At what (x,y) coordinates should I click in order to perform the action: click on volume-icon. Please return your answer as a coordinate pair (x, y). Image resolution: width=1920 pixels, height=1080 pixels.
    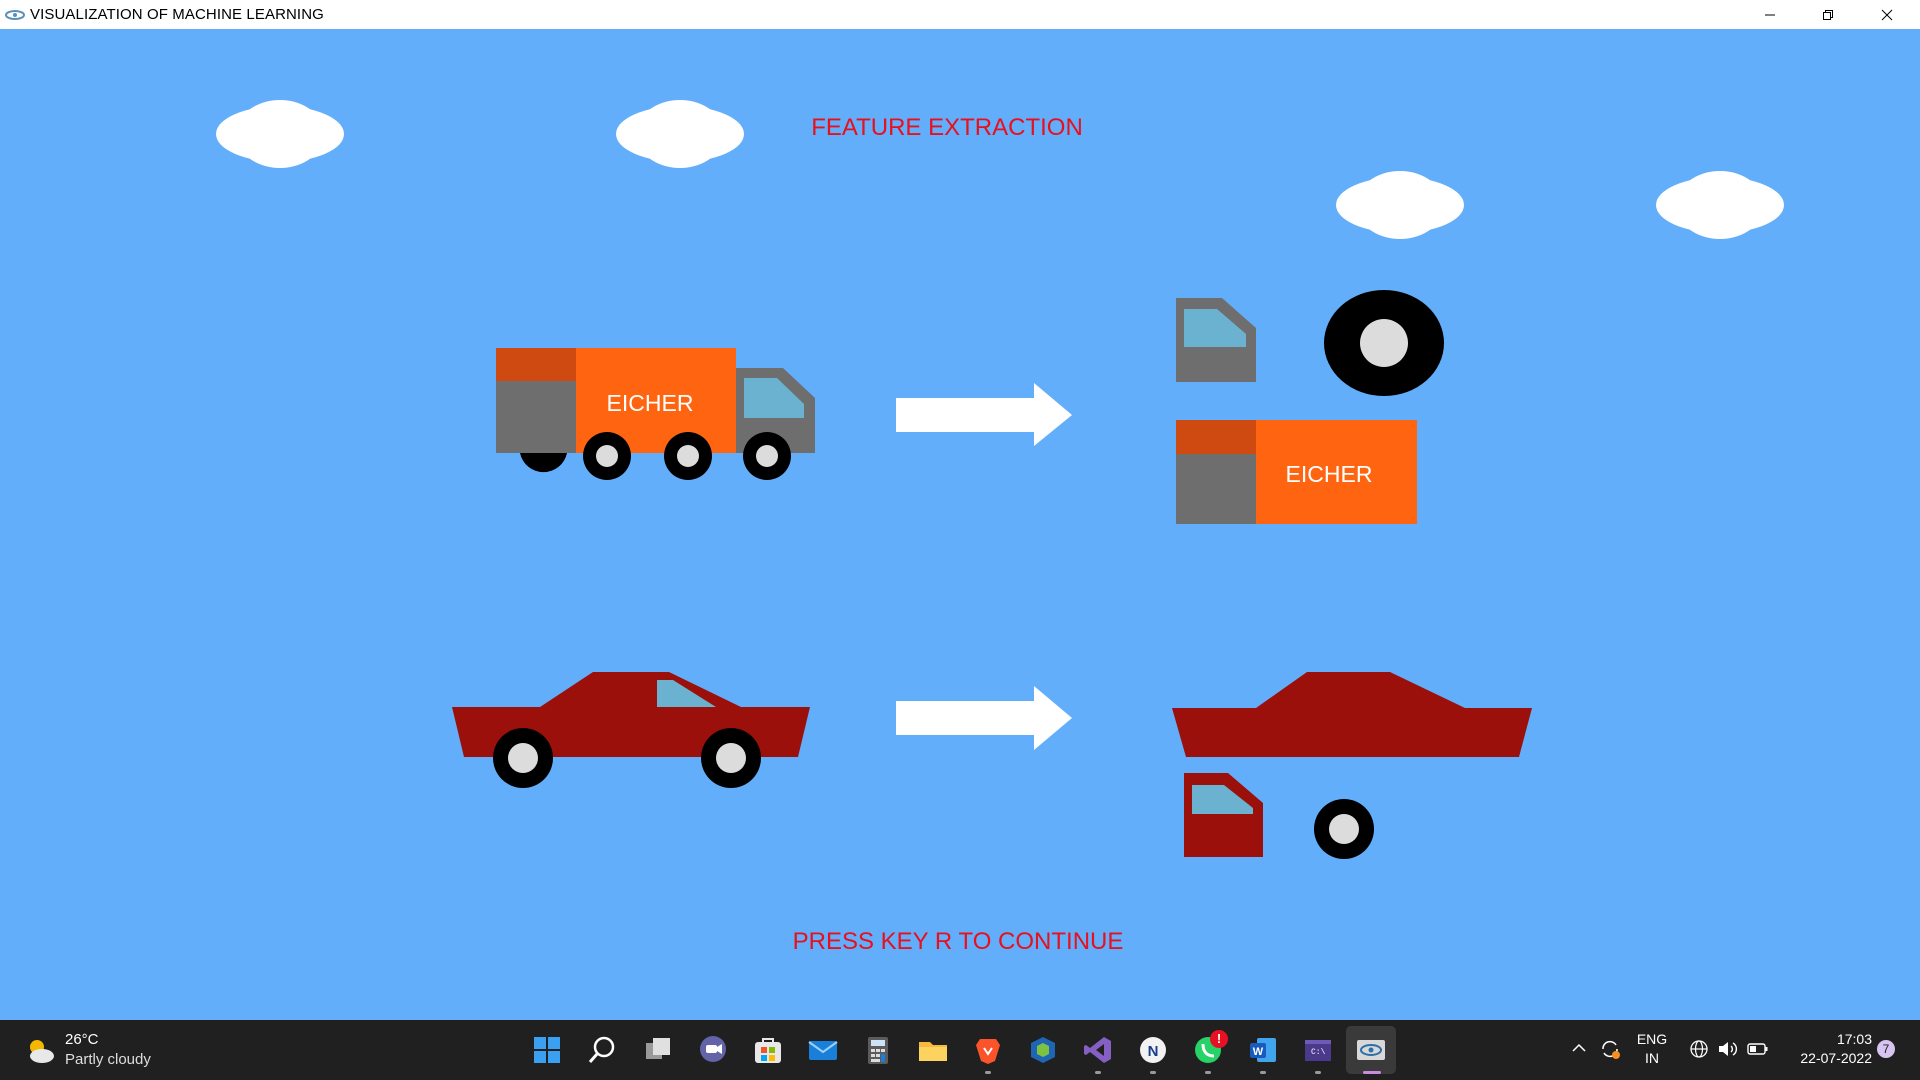
    Looking at the image, I should click on (1728, 1049).